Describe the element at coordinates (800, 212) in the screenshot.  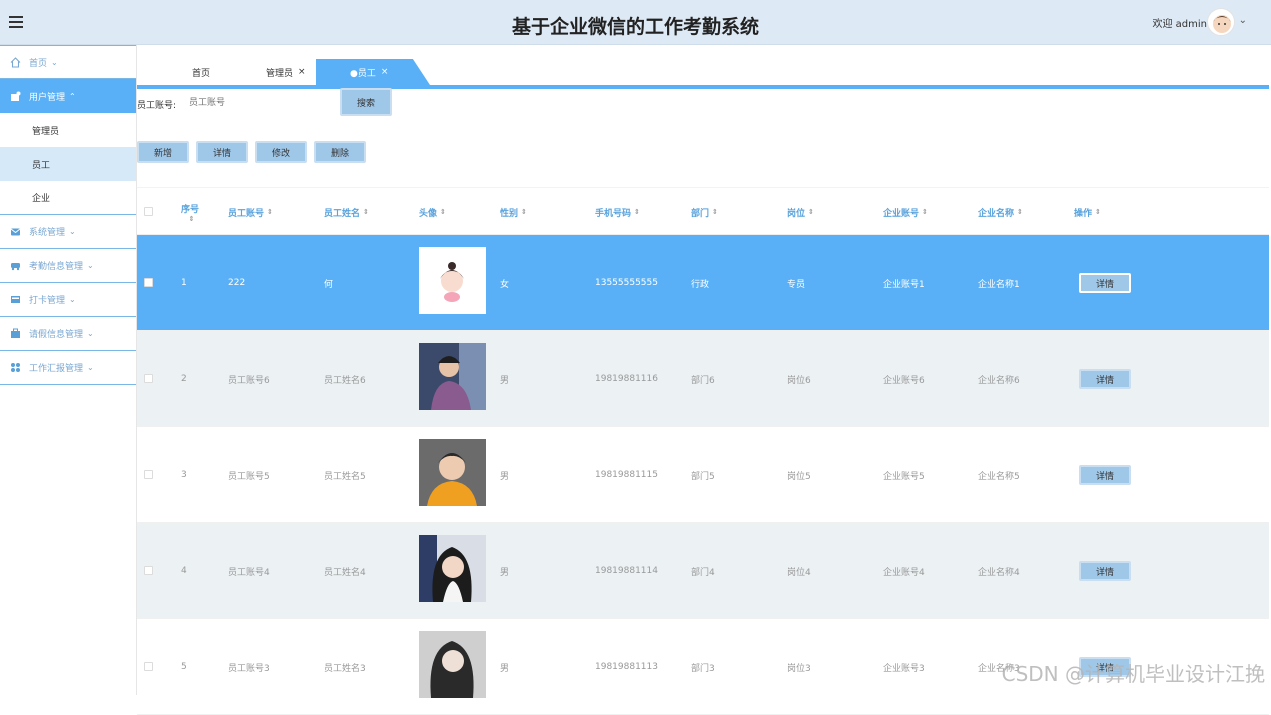
I see `col-post: 岗位⇕` at that location.